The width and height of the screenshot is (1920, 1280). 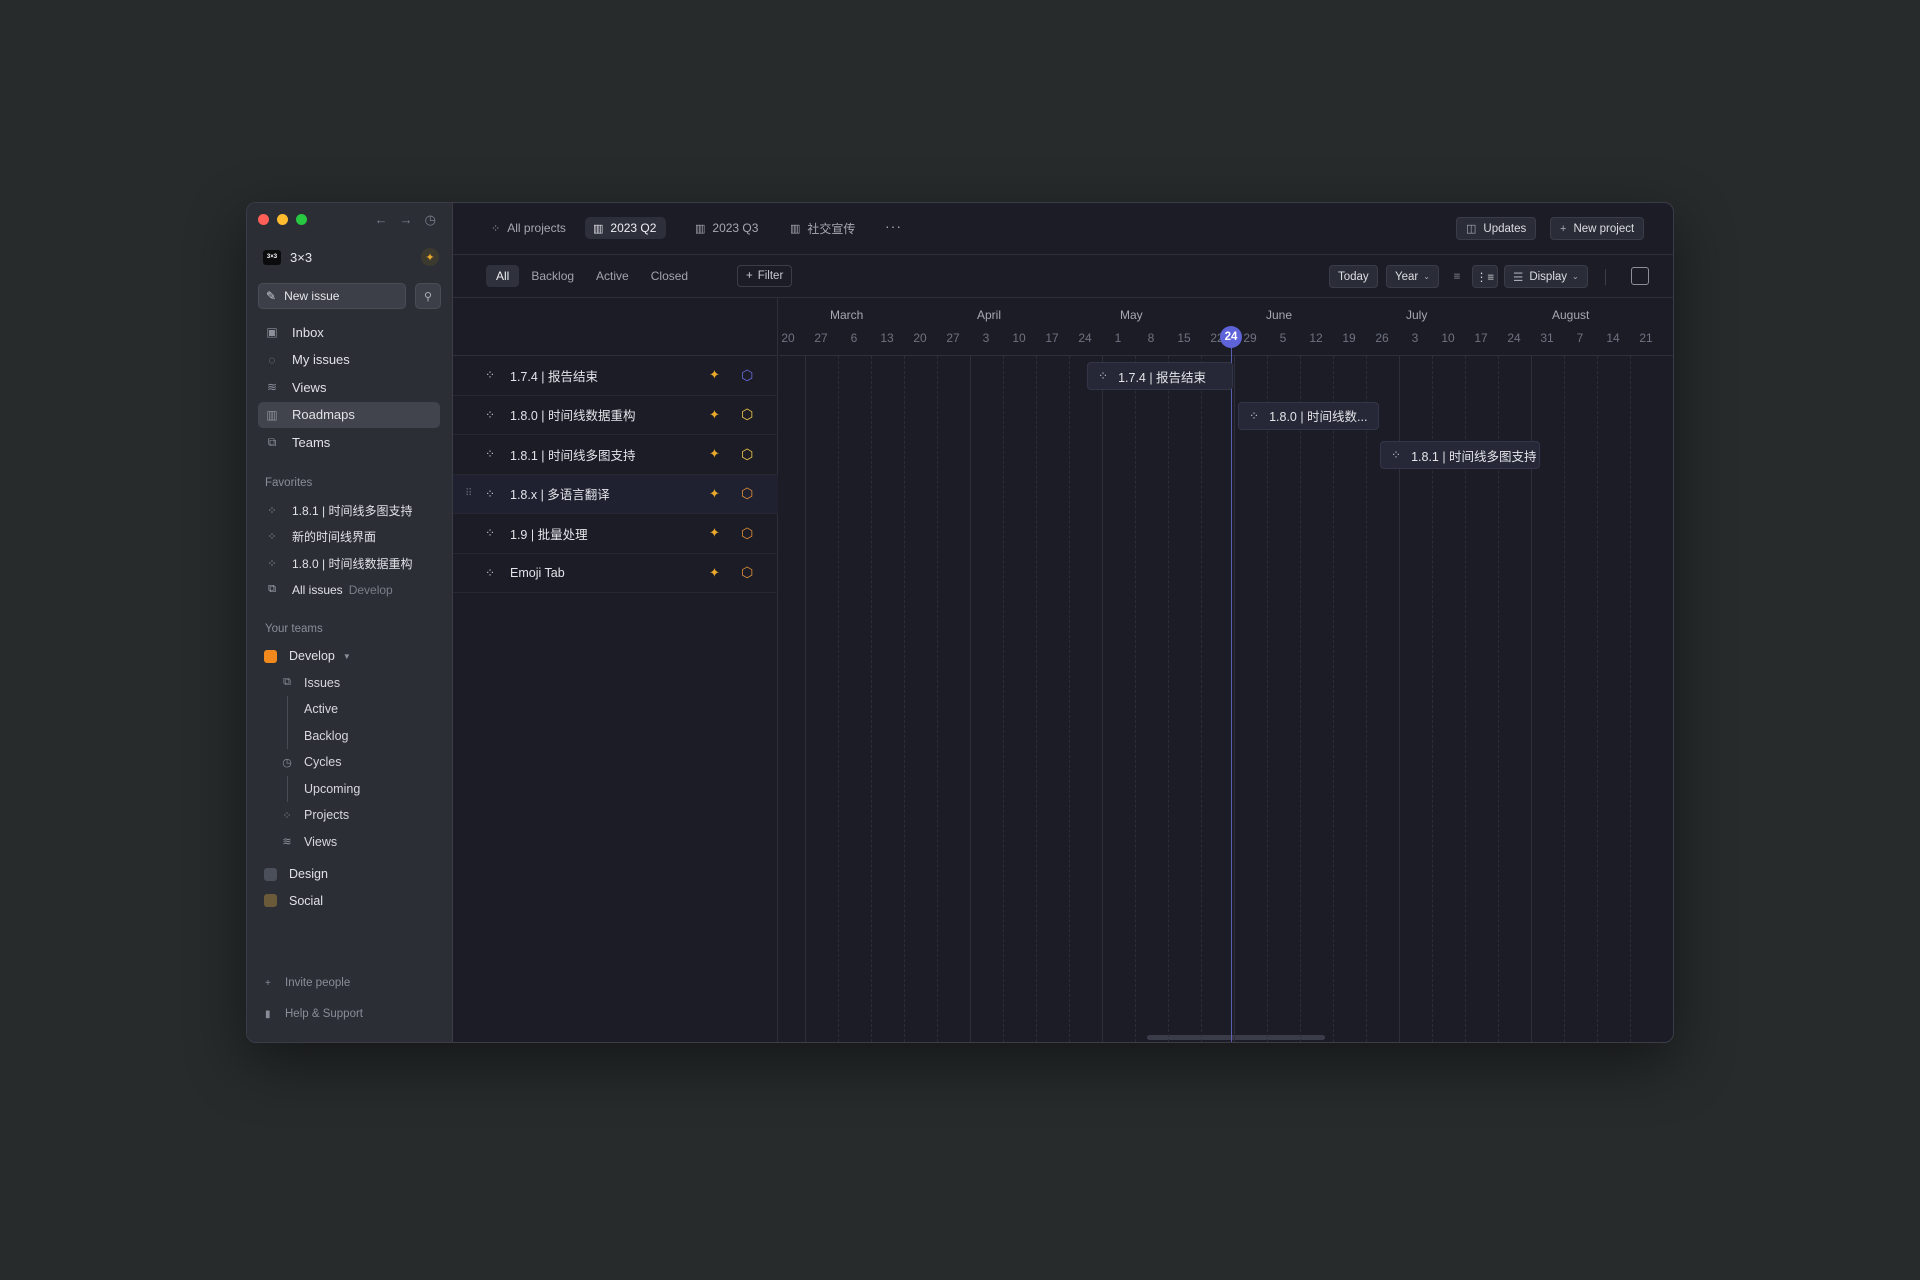 What do you see at coordinates (307, 983) in the screenshot?
I see `invite-people-link: + Invite people` at bounding box center [307, 983].